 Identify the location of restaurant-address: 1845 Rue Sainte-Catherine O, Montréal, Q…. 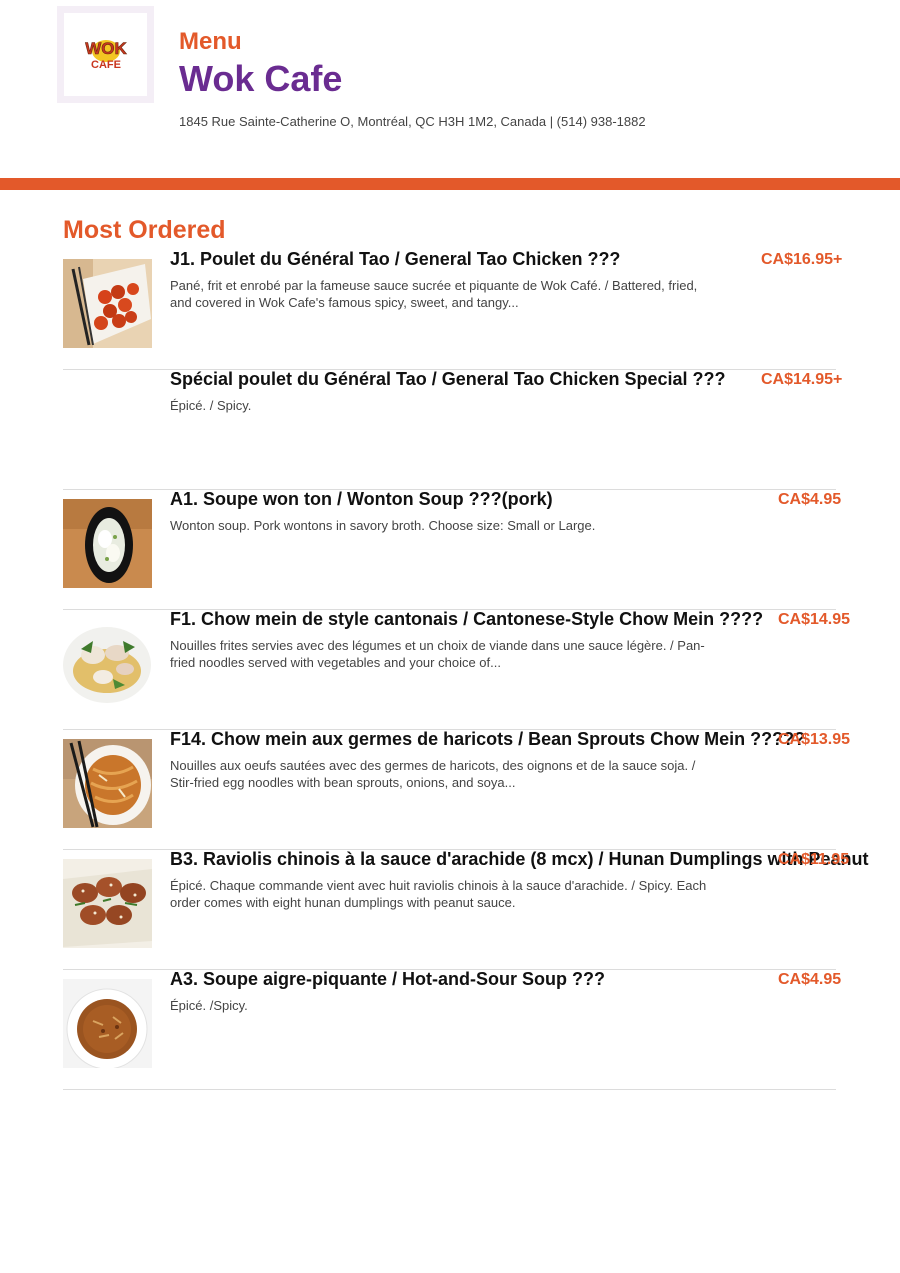
(412, 121).